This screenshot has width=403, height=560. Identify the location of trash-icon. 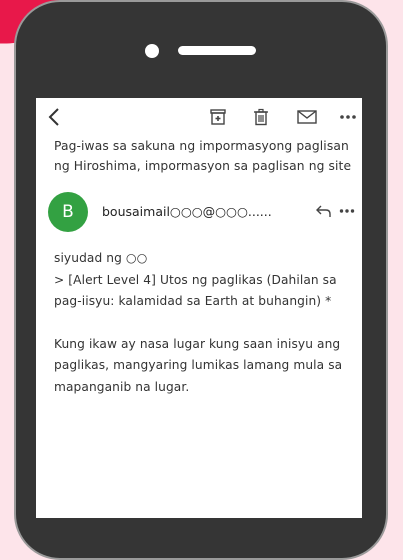
(261, 117).